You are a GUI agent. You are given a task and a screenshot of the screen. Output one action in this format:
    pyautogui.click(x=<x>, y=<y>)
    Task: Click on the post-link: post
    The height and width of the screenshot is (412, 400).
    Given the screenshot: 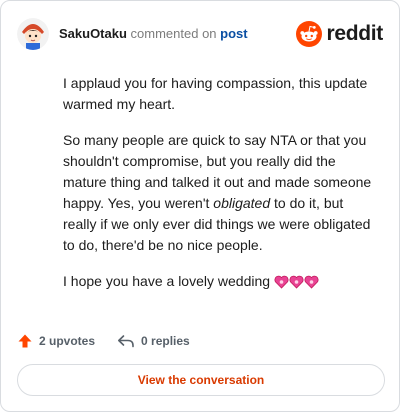 What is the action you would take?
    pyautogui.click(x=233, y=33)
    